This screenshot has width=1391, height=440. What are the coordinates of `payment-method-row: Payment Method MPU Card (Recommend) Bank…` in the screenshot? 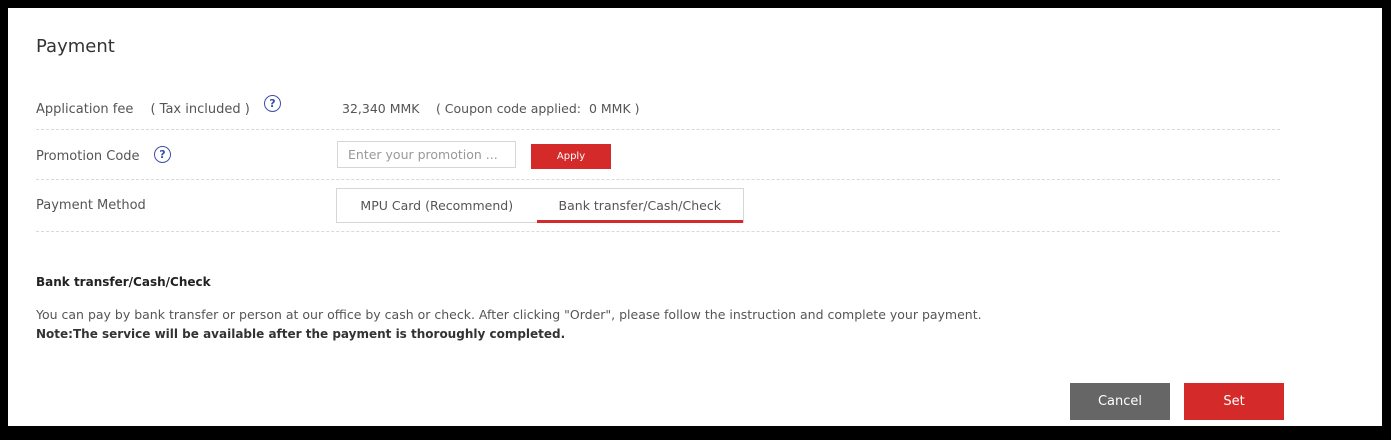 It's located at (658, 210).